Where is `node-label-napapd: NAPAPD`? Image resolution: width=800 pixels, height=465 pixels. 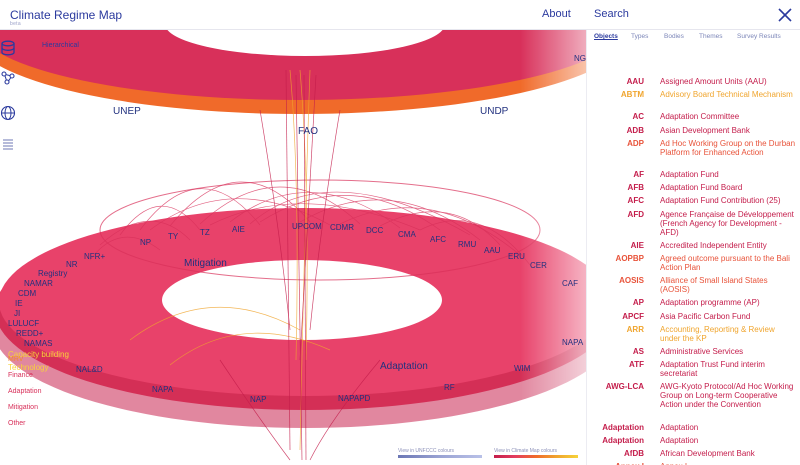
node-label-napapd: NAPAPD is located at coordinates (354, 398).